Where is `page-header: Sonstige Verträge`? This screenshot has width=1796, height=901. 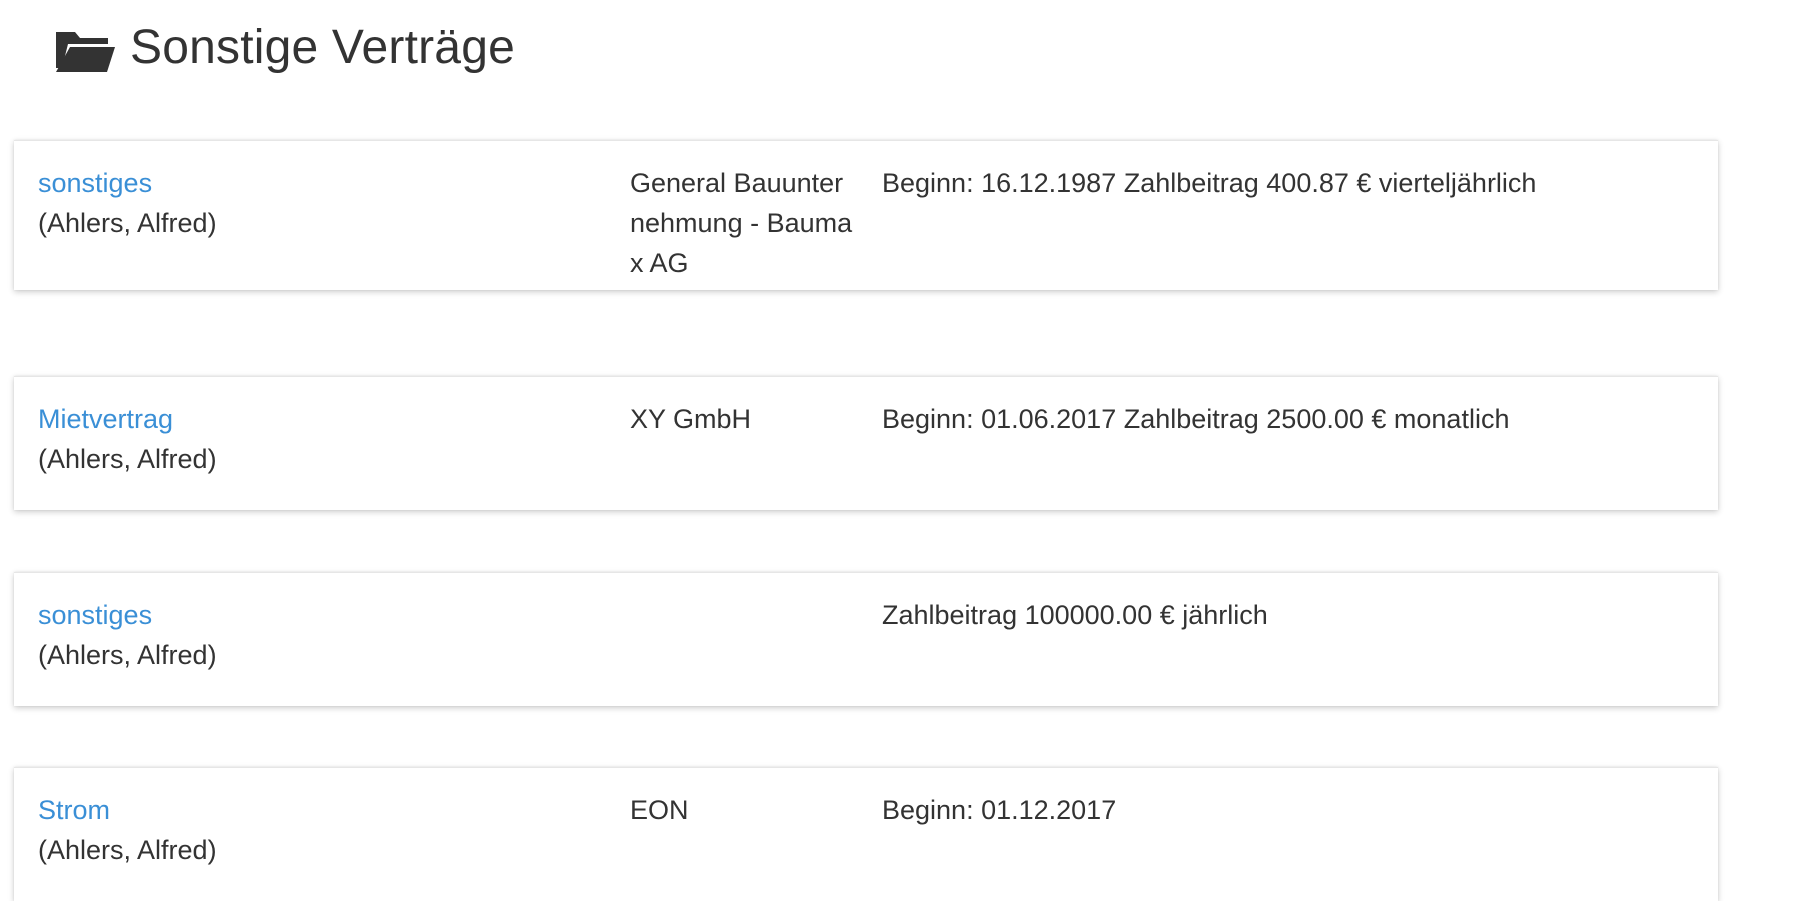 page-header: Sonstige Verträge is located at coordinates (283, 48).